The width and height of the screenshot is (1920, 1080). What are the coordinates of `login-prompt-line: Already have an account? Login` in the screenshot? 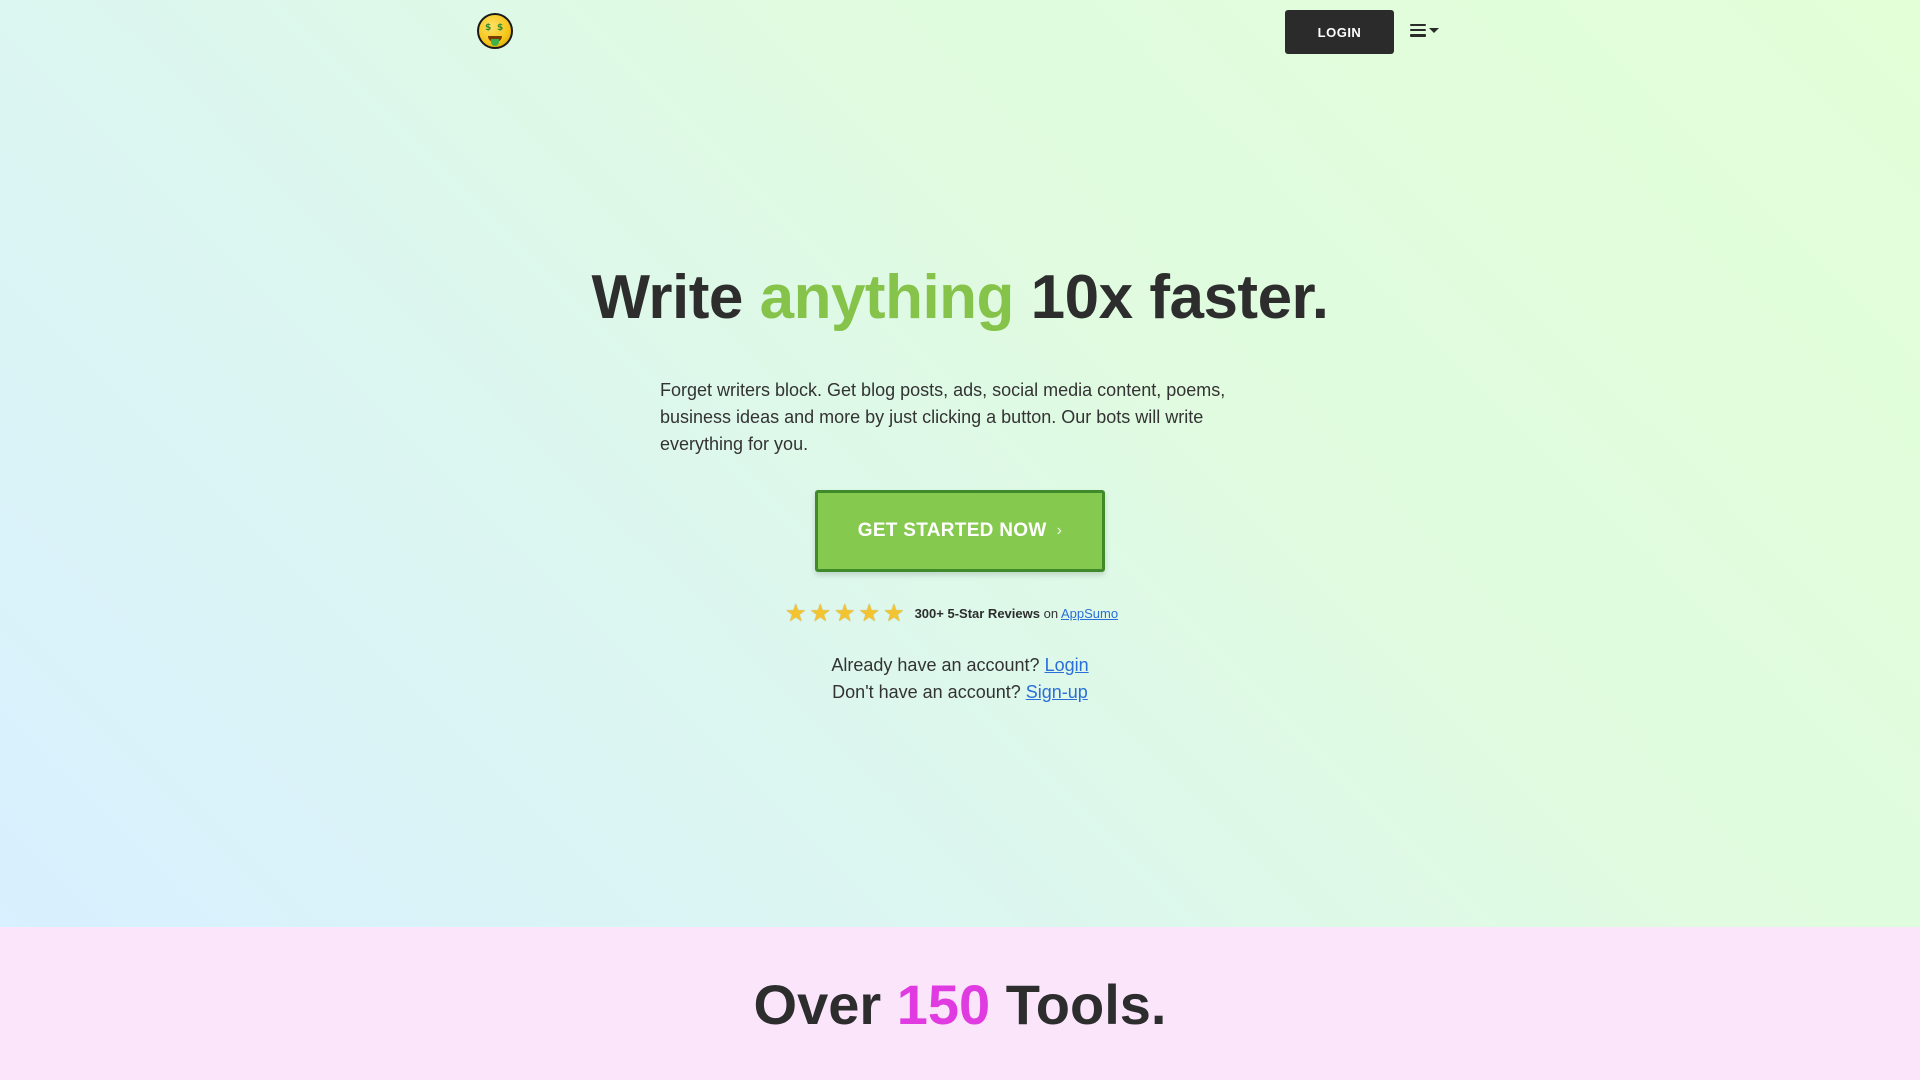 It's located at (960, 665).